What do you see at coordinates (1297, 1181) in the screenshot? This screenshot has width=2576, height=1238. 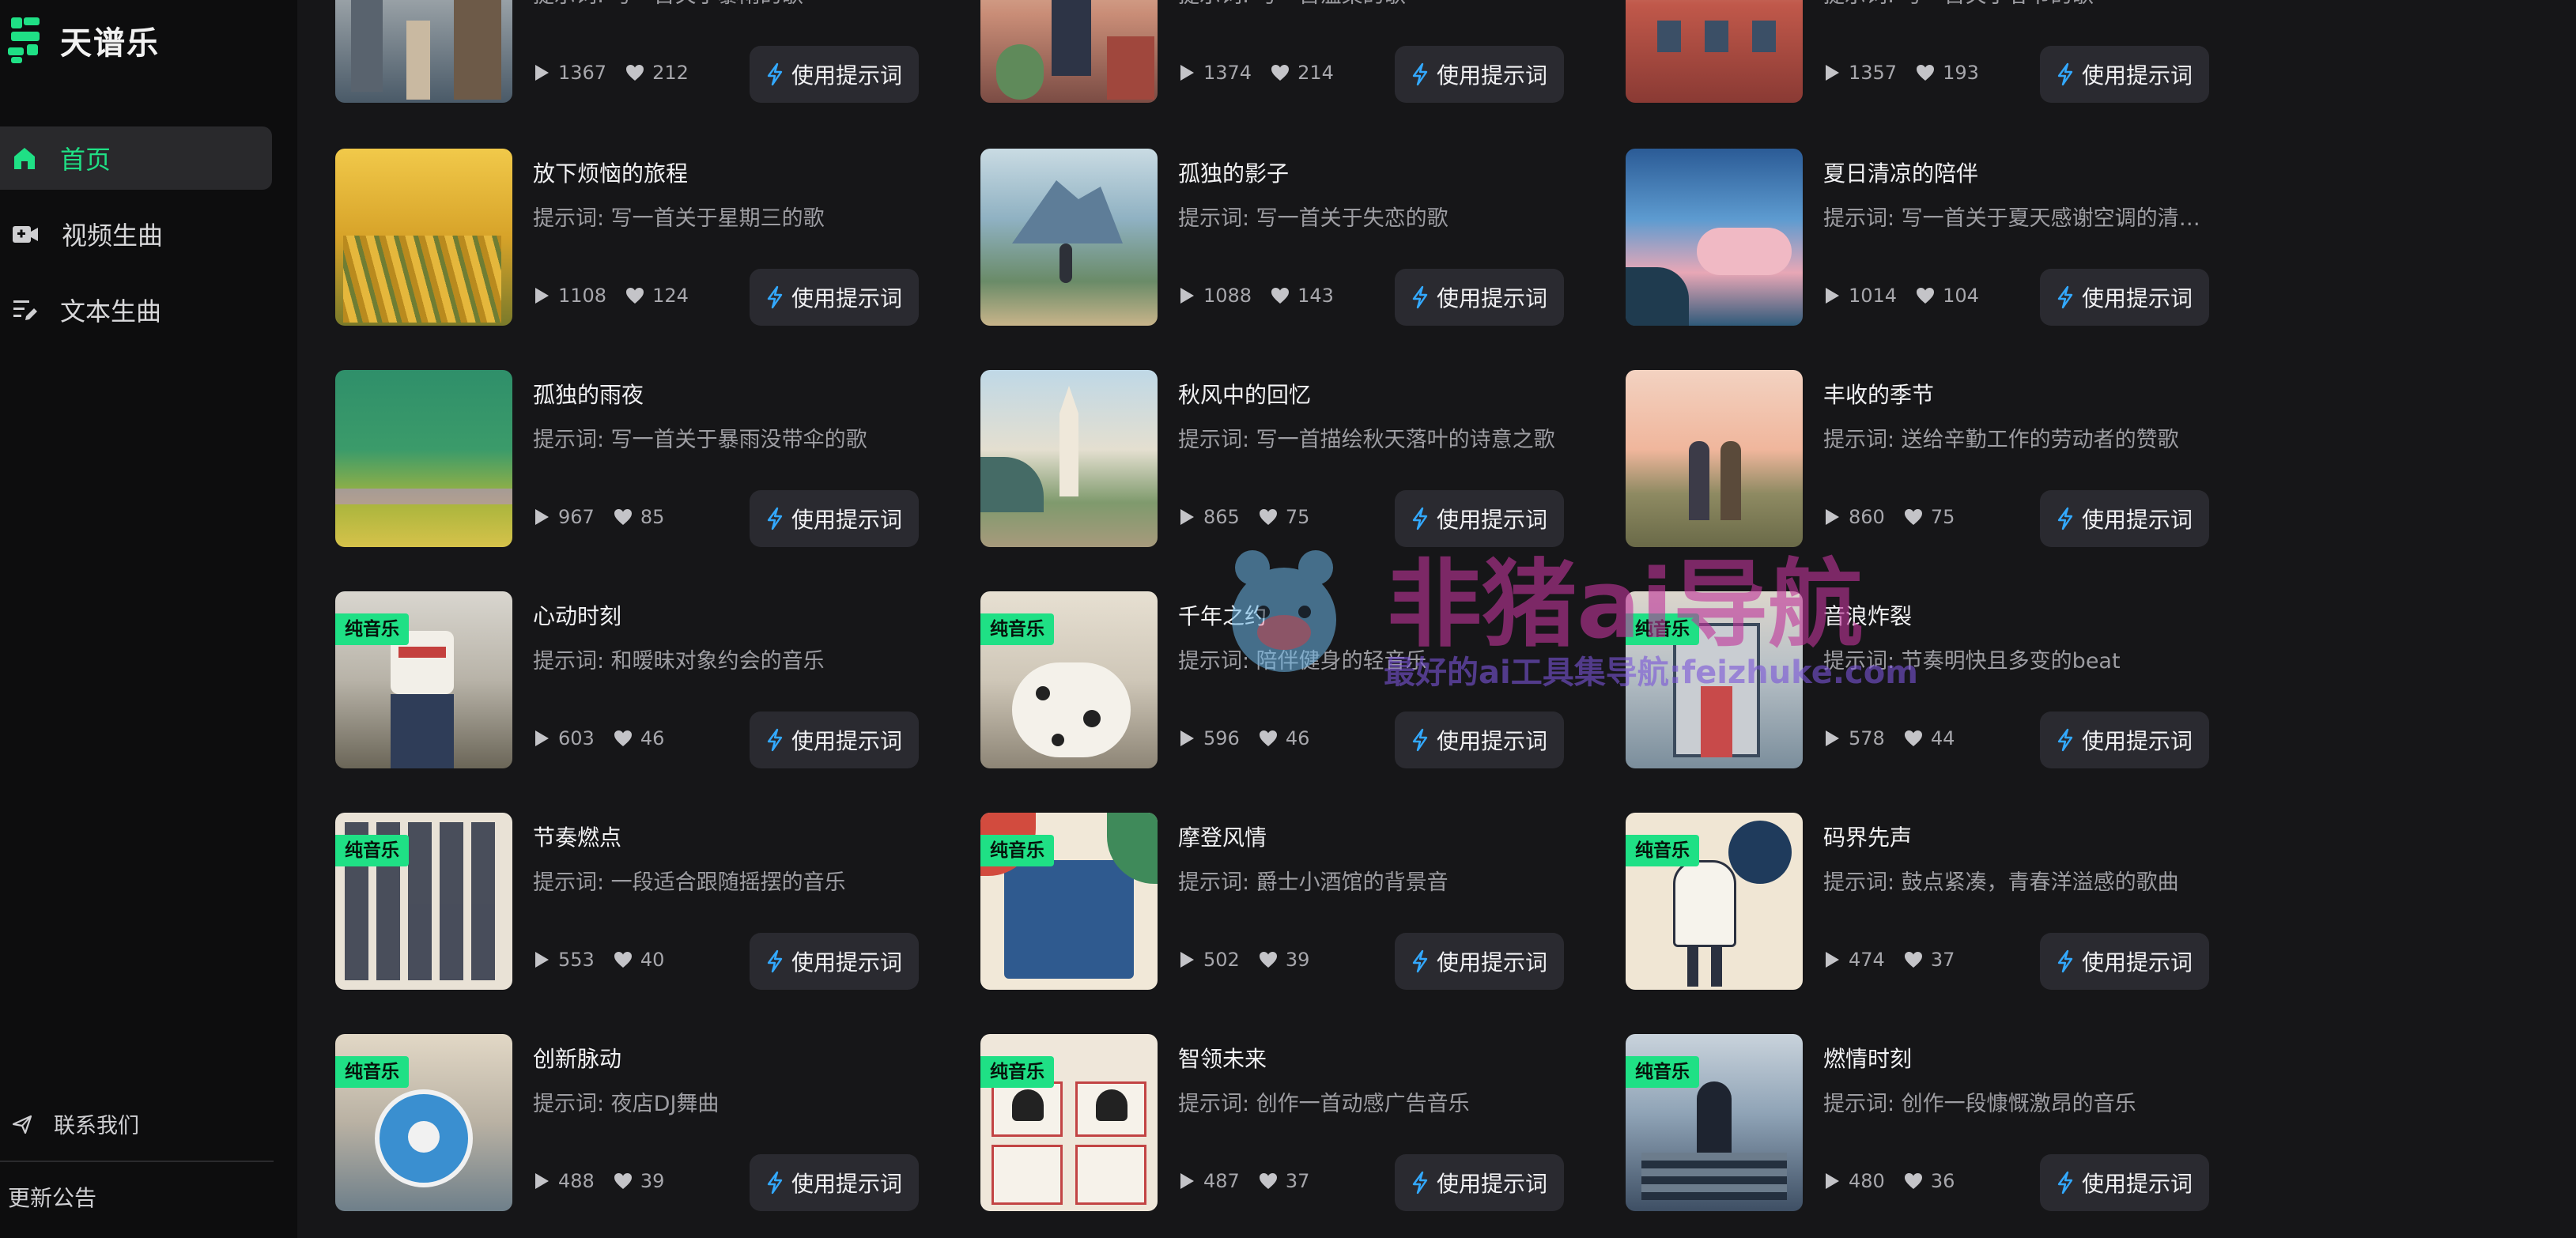 I see `like-count: 37` at bounding box center [1297, 1181].